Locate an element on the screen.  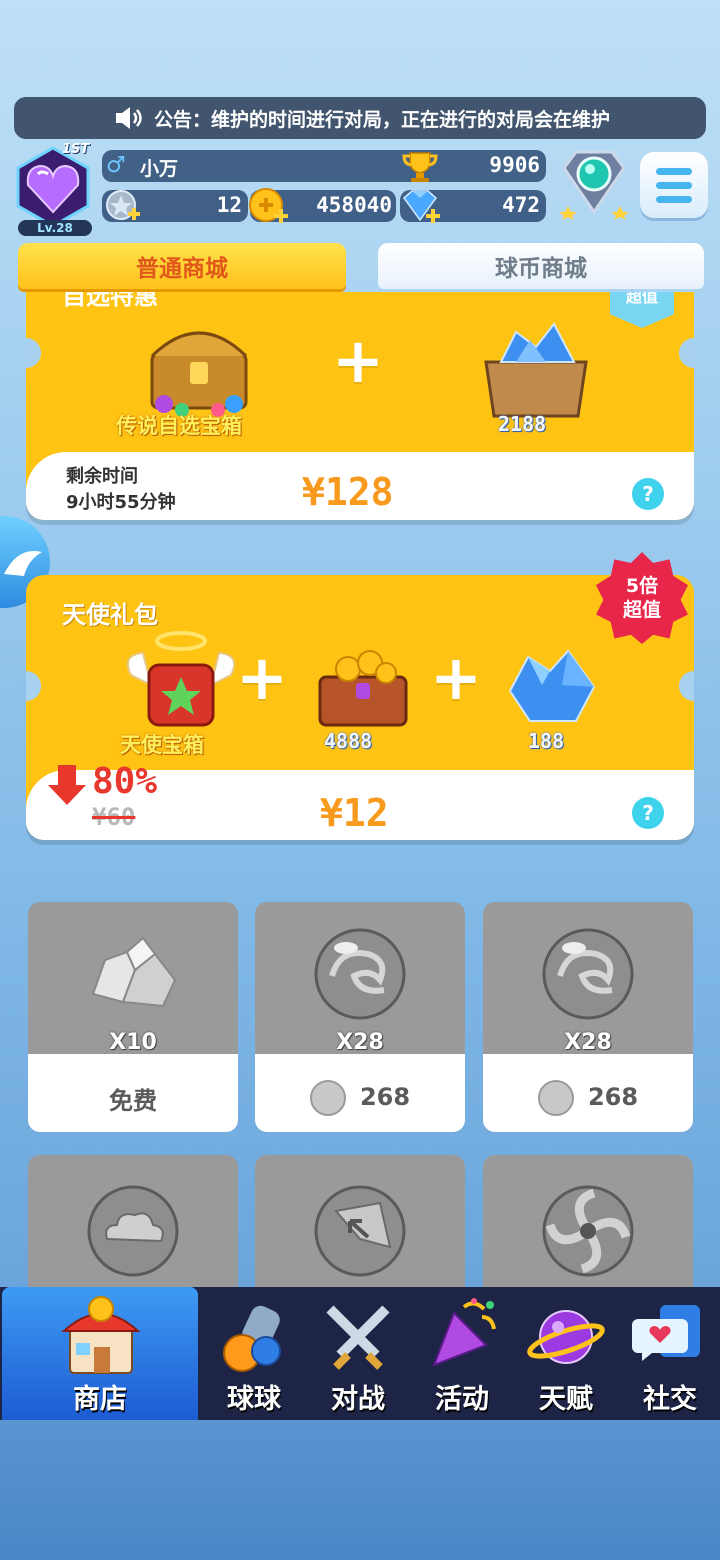
trophy-count: 9906 is located at coordinates (514, 165).